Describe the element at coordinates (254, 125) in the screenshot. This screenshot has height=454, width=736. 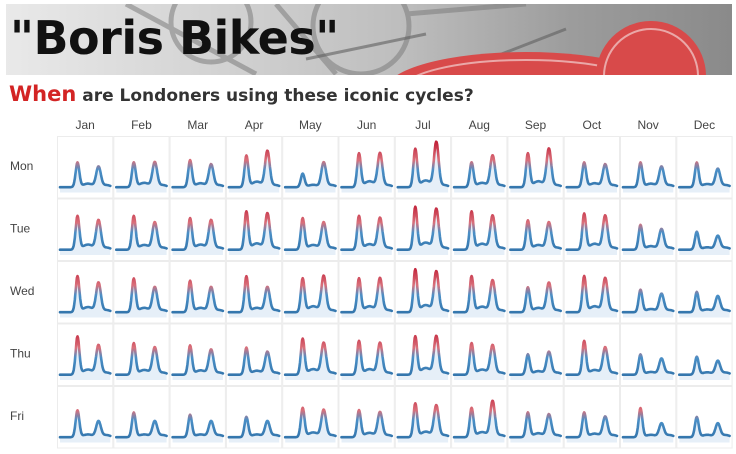
I see `month-label: Apr` at that location.